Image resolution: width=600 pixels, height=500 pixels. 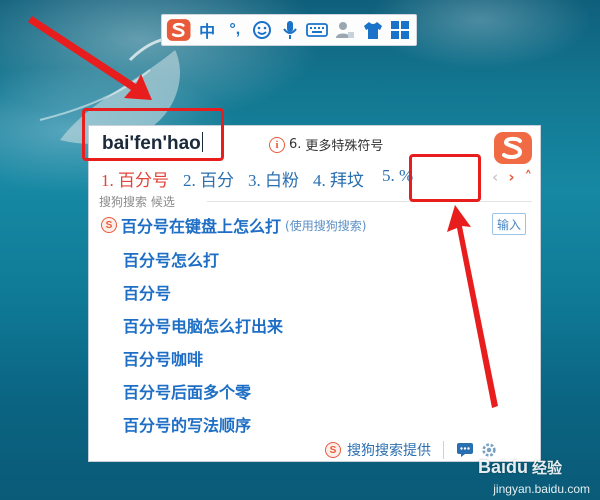 I want to click on tip-number: 6., so click(x=295, y=144).